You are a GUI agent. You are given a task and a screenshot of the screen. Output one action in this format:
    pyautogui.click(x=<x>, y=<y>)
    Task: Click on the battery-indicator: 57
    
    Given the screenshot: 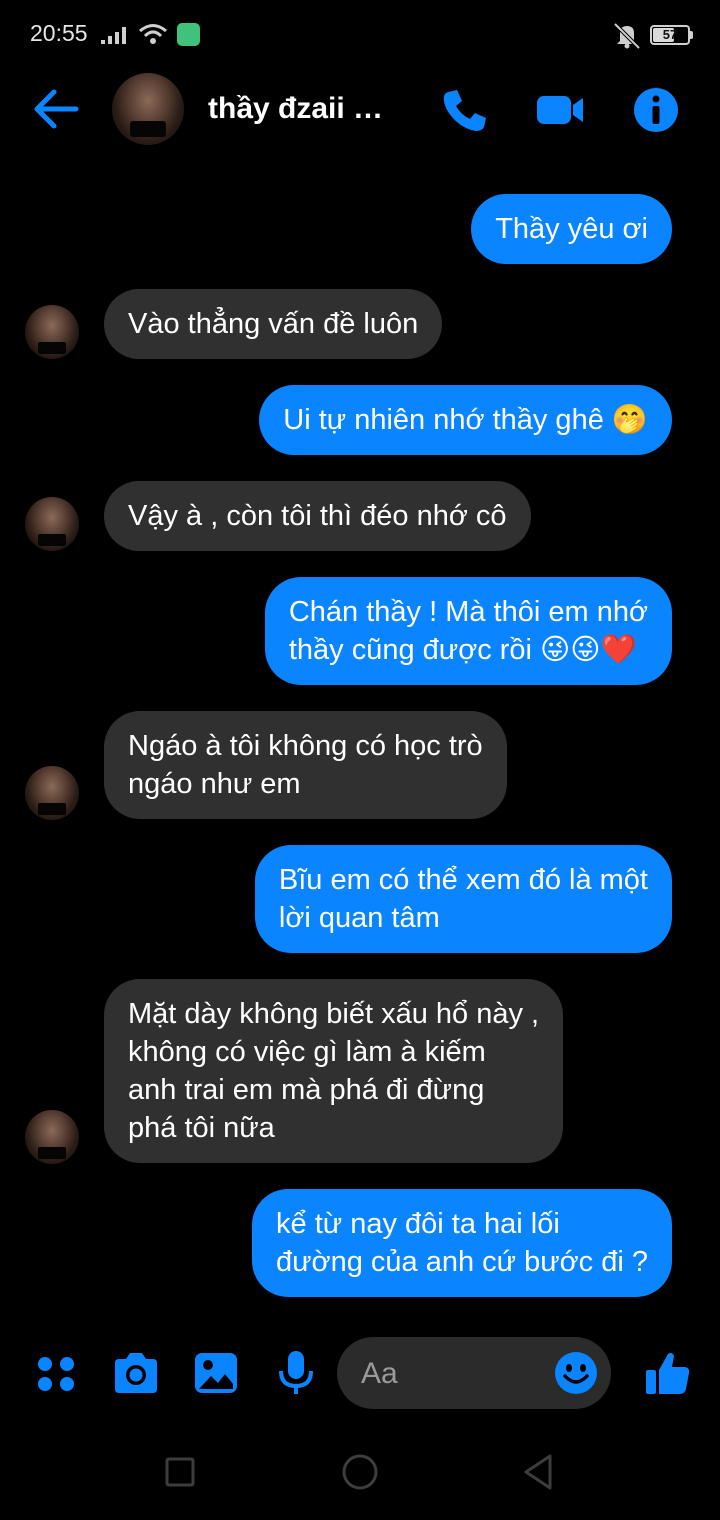 What is the action you would take?
    pyautogui.click(x=670, y=35)
    